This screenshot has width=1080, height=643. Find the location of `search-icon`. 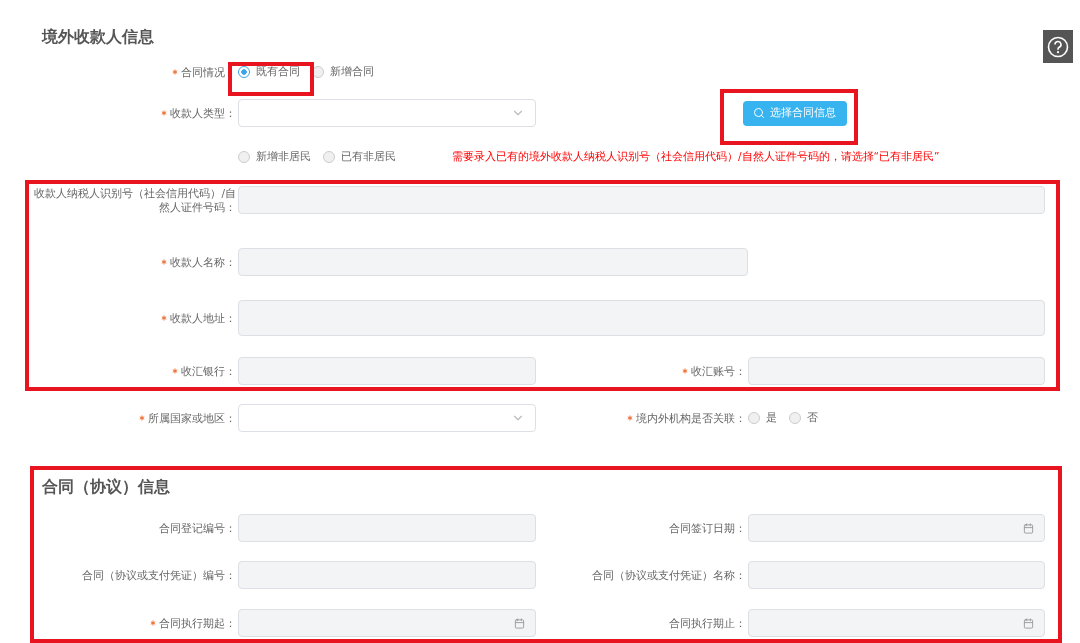

search-icon is located at coordinates (759, 113).